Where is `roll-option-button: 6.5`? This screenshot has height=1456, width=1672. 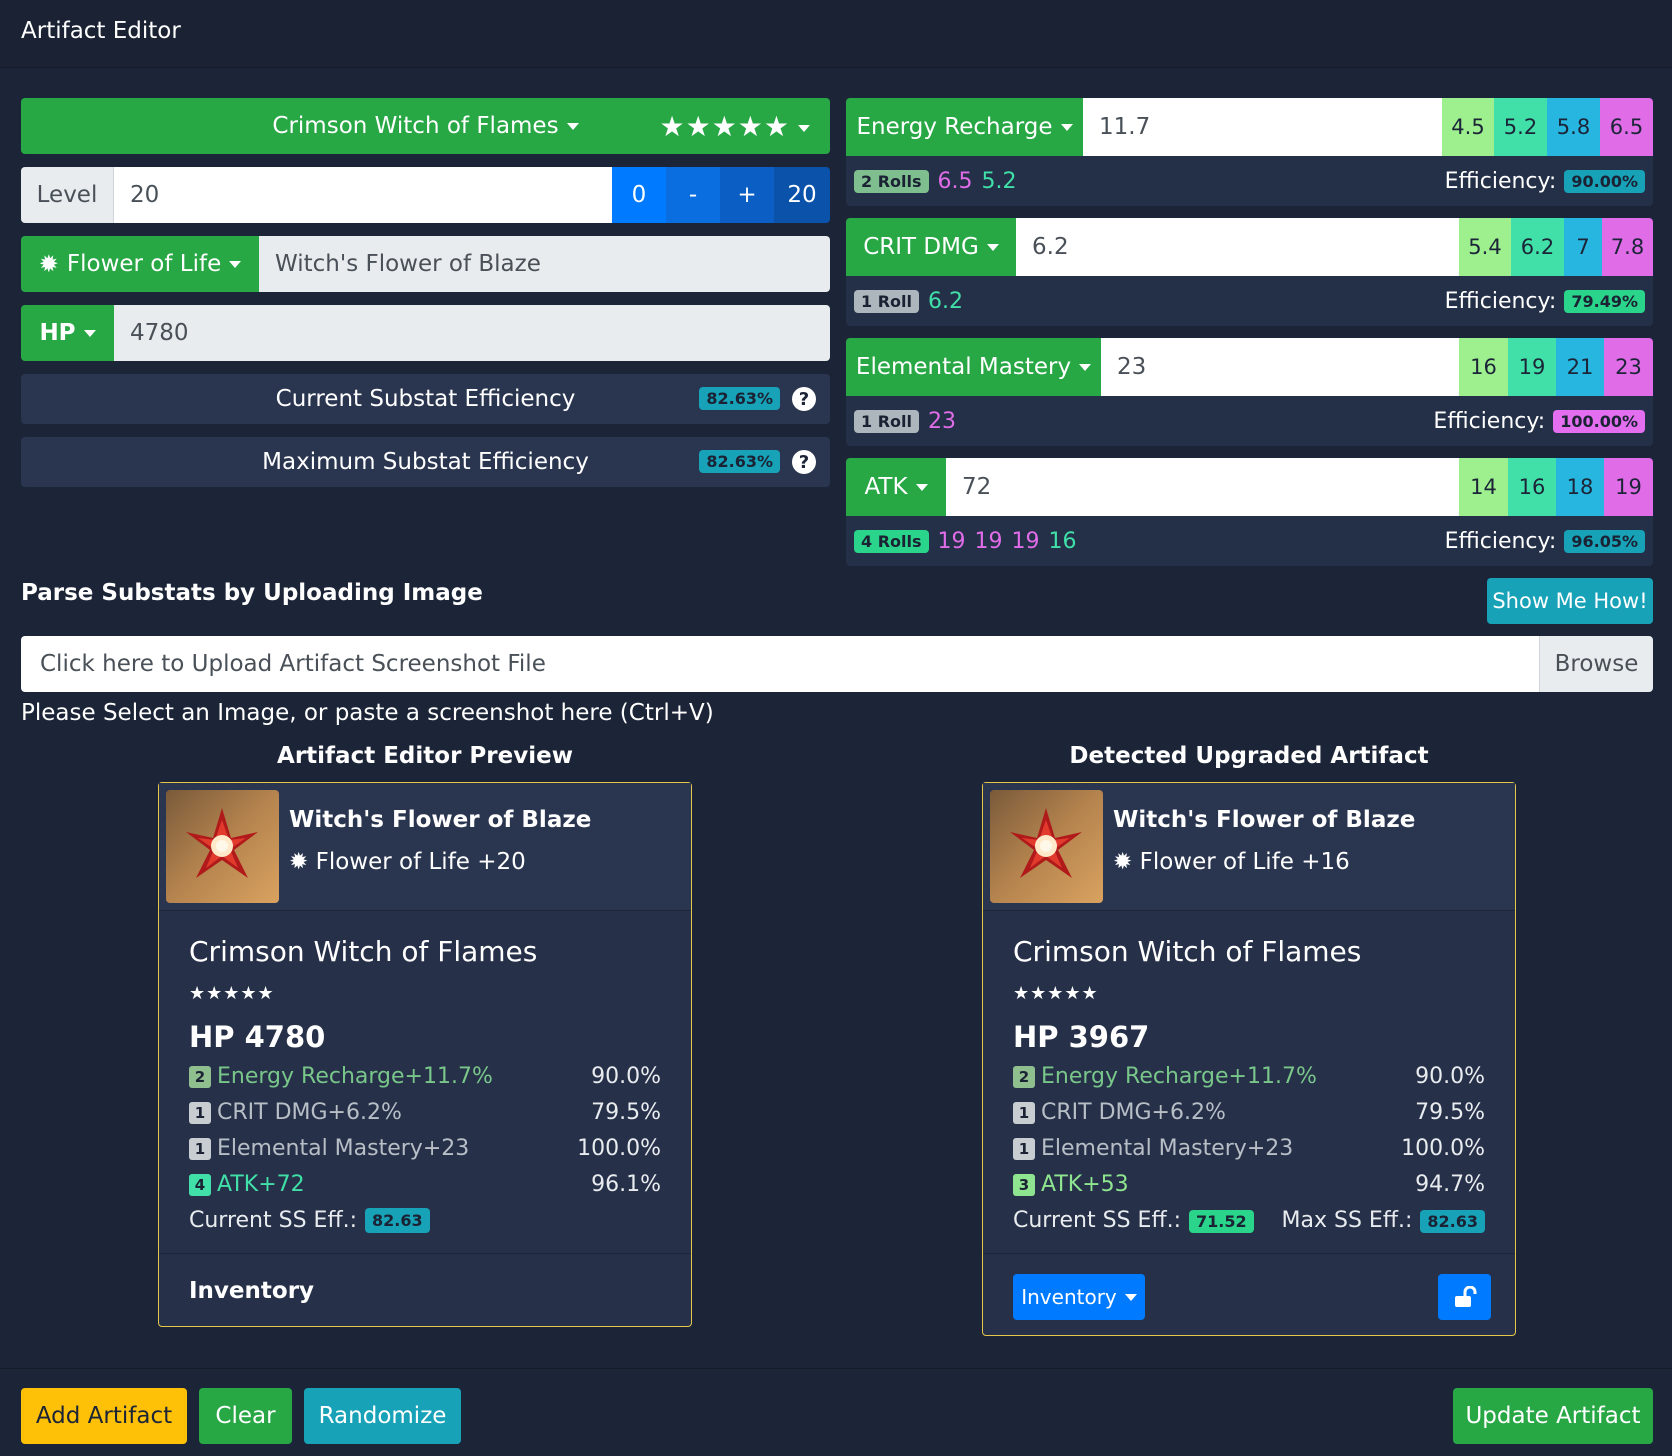
roll-option-button: 6.5 is located at coordinates (1626, 127).